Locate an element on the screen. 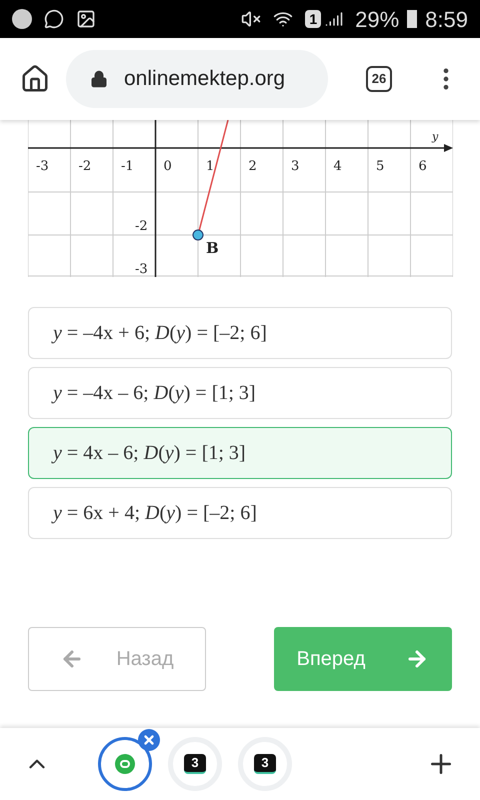 This screenshot has height=800, width=480. x-tick-label: -3 is located at coordinates (42, 166).